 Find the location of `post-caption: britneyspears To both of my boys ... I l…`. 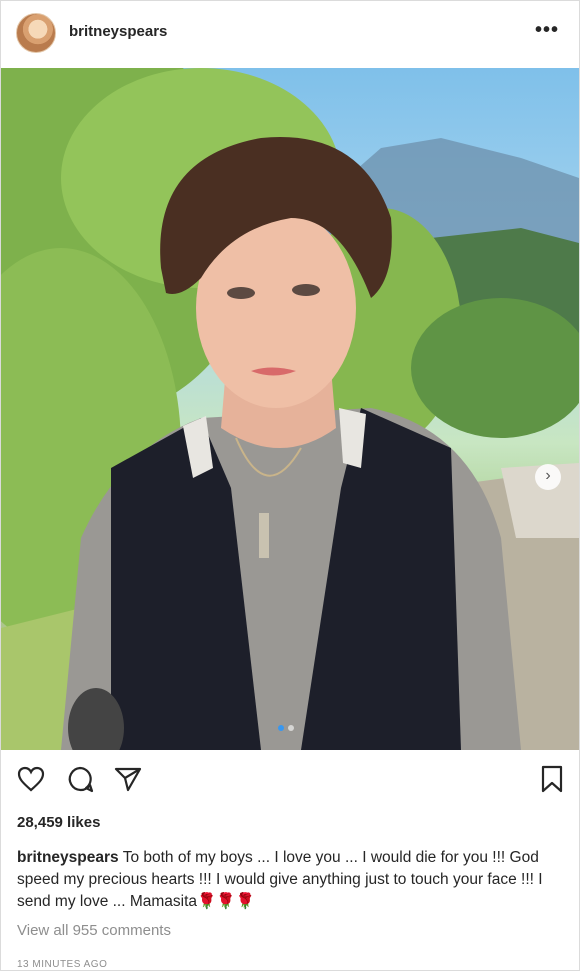

post-caption: britneyspears To both of my boys ... I l… is located at coordinates (291, 880).